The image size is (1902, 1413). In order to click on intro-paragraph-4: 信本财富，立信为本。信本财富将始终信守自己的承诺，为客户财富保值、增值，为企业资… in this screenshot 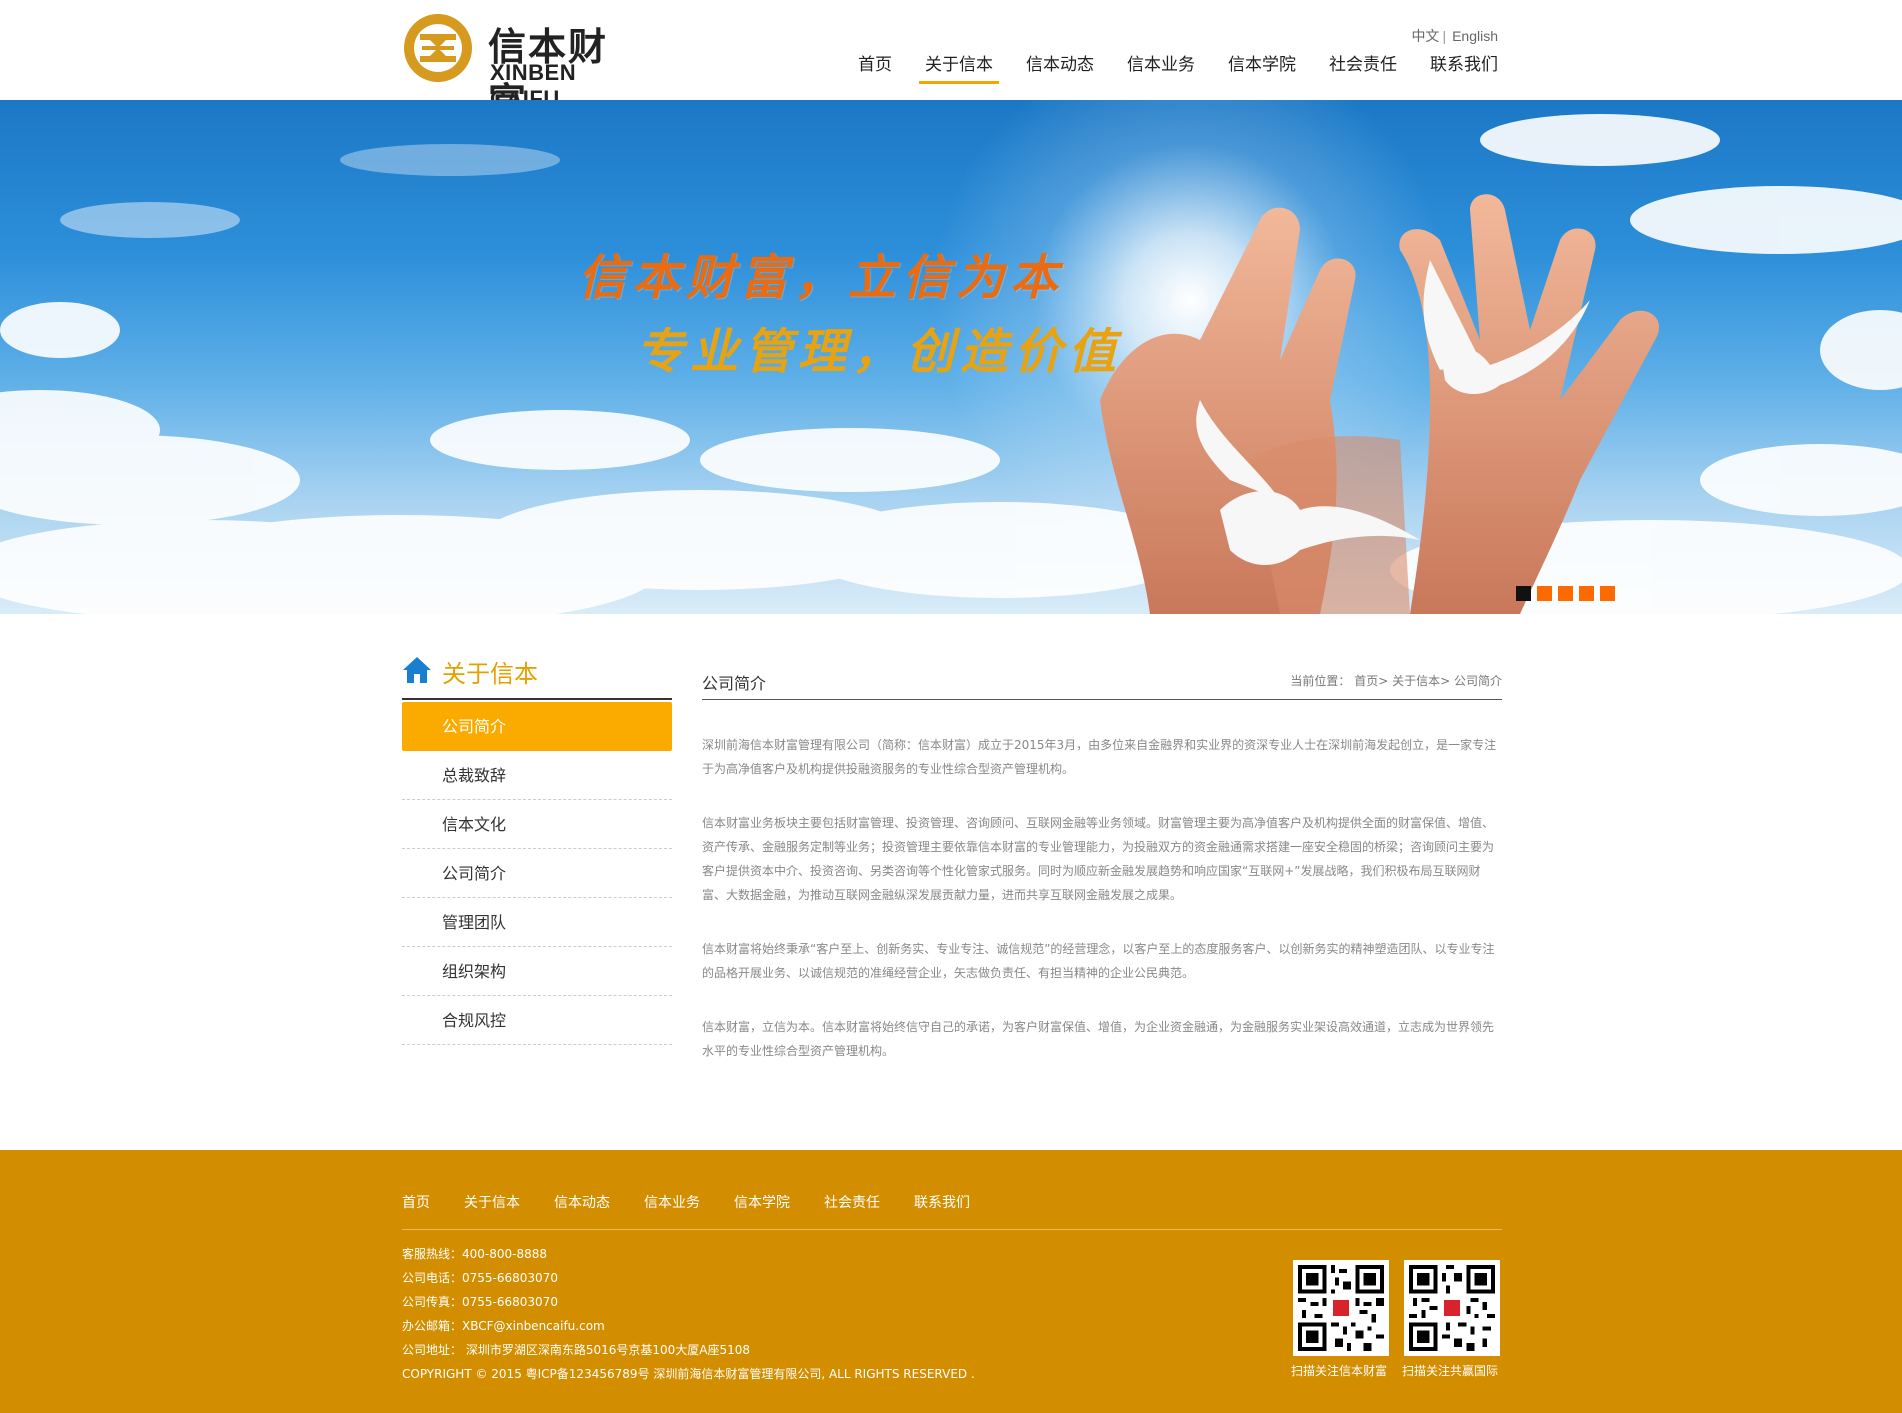, I will do `click(1098, 1039)`.